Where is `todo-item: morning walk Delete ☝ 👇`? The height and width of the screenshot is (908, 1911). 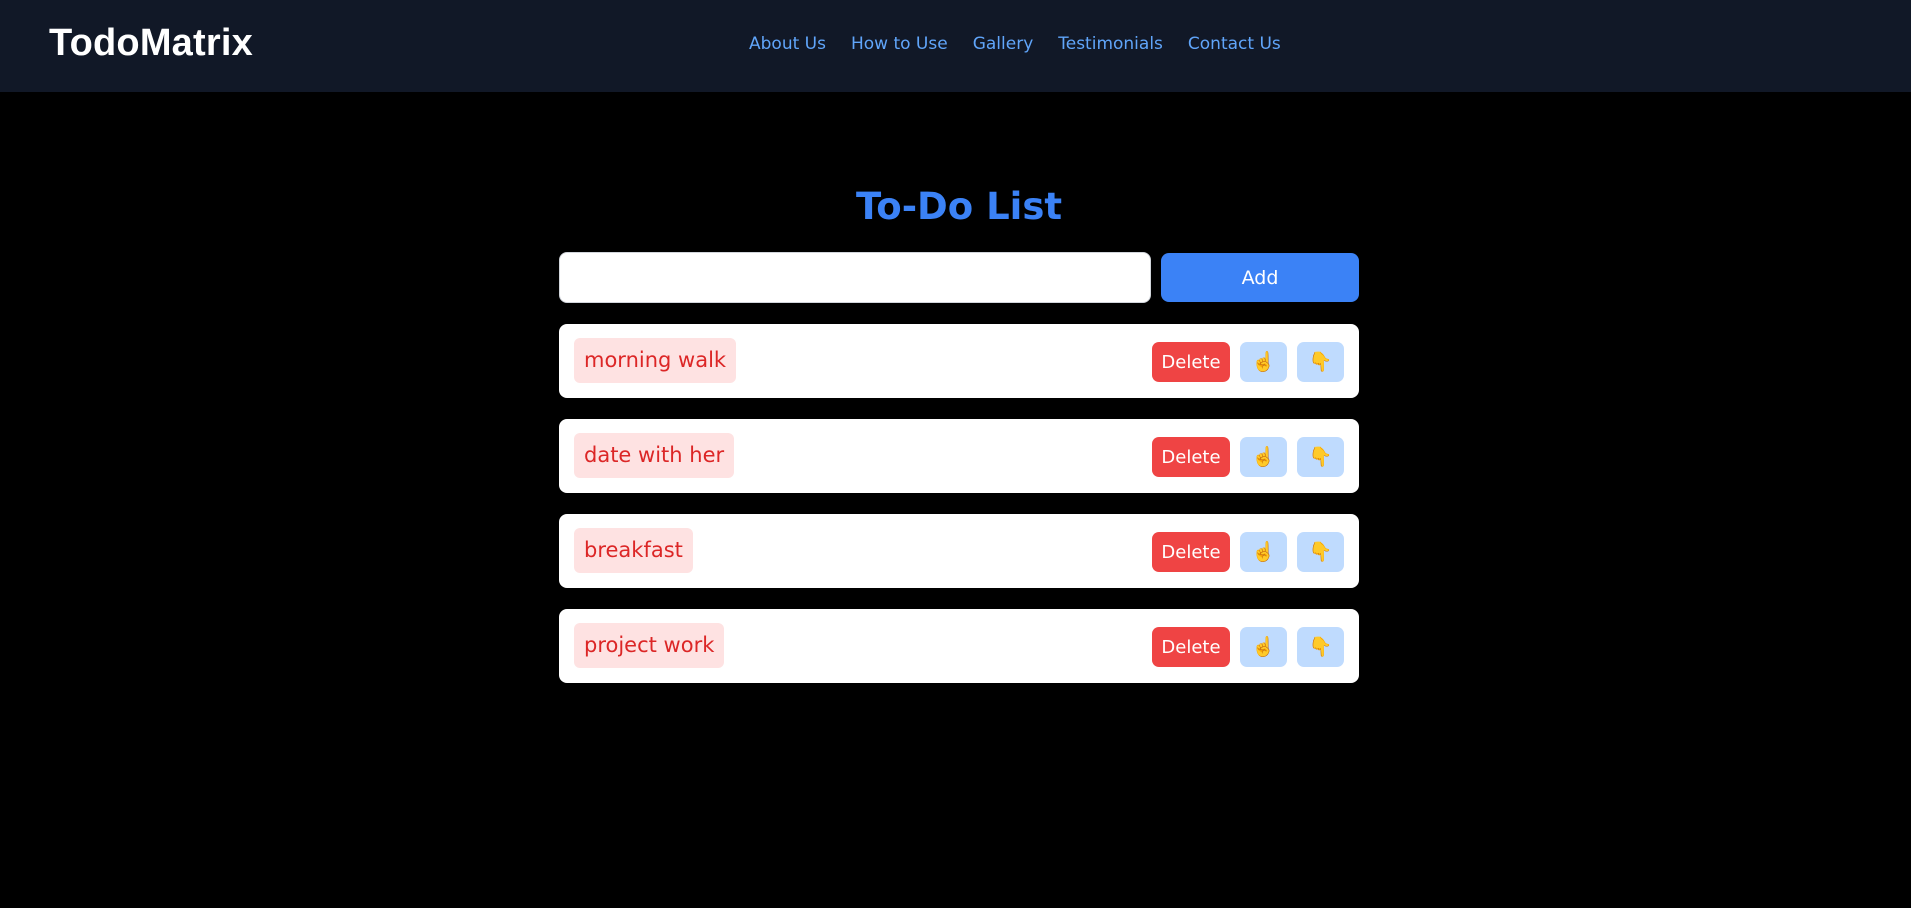
todo-item: morning walk Delete ☝ 👇 is located at coordinates (959, 361).